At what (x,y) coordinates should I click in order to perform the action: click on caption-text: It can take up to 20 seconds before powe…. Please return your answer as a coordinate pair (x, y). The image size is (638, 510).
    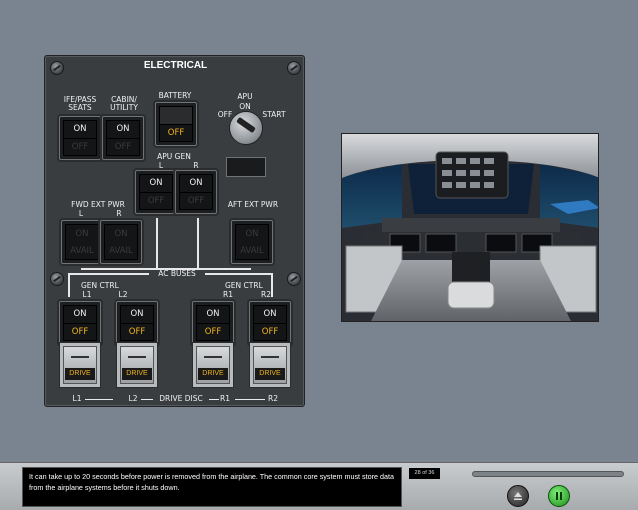
    Looking at the image, I should click on (212, 487).